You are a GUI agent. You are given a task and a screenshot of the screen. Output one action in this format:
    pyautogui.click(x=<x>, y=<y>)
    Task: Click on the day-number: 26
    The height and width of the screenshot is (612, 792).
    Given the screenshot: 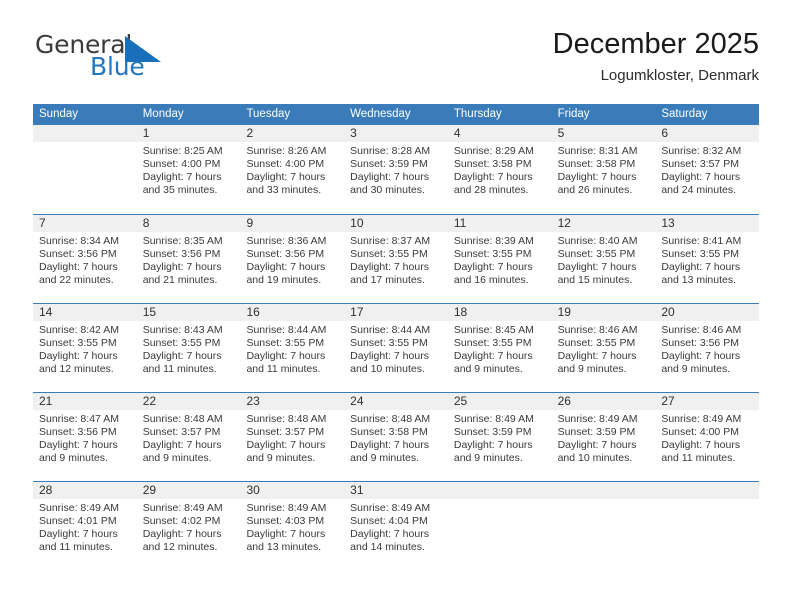 What is the action you would take?
    pyautogui.click(x=564, y=401)
    